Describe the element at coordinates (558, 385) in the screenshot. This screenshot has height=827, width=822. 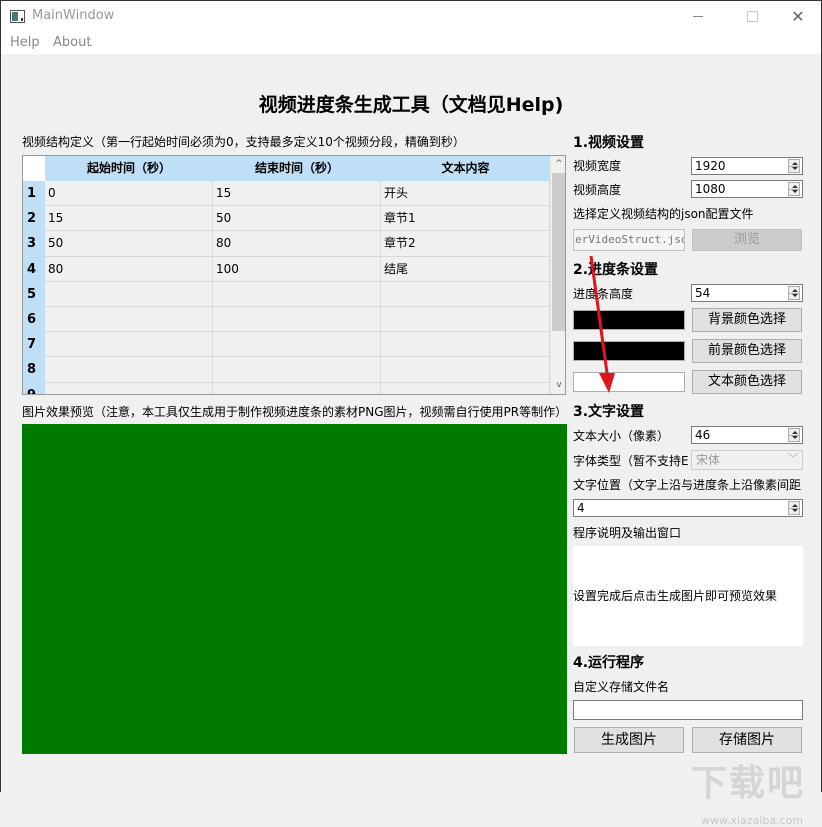
I see `scroll-down-arrow-icon: v` at that location.